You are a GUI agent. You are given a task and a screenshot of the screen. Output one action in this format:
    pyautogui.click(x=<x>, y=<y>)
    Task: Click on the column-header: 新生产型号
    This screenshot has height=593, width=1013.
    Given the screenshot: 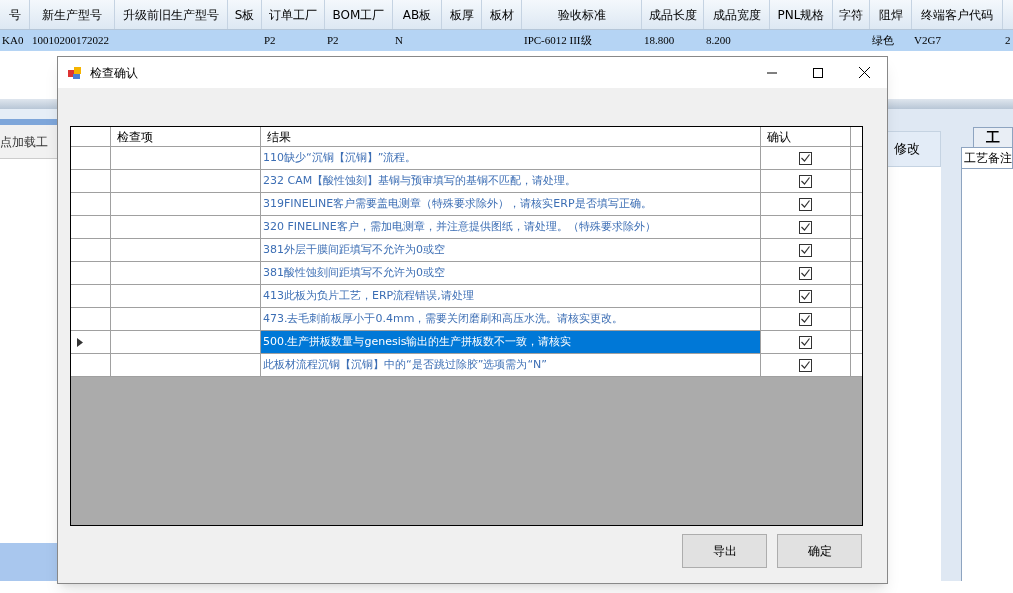 What is the action you would take?
    pyautogui.click(x=72, y=14)
    